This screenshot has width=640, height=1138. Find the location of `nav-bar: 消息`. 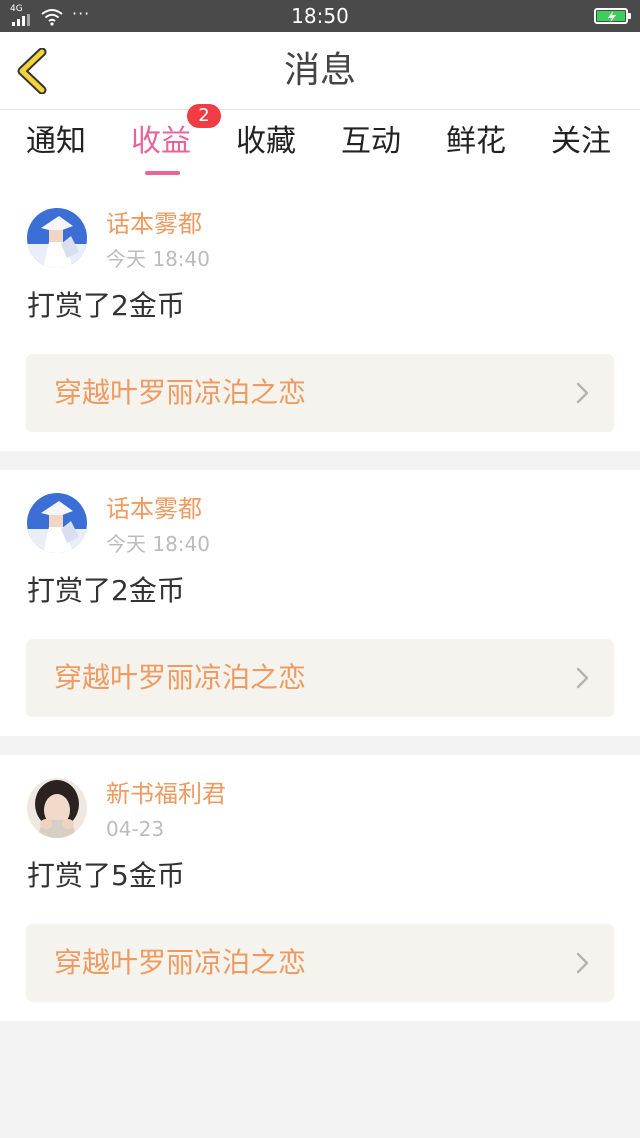

nav-bar: 消息 is located at coordinates (320, 71).